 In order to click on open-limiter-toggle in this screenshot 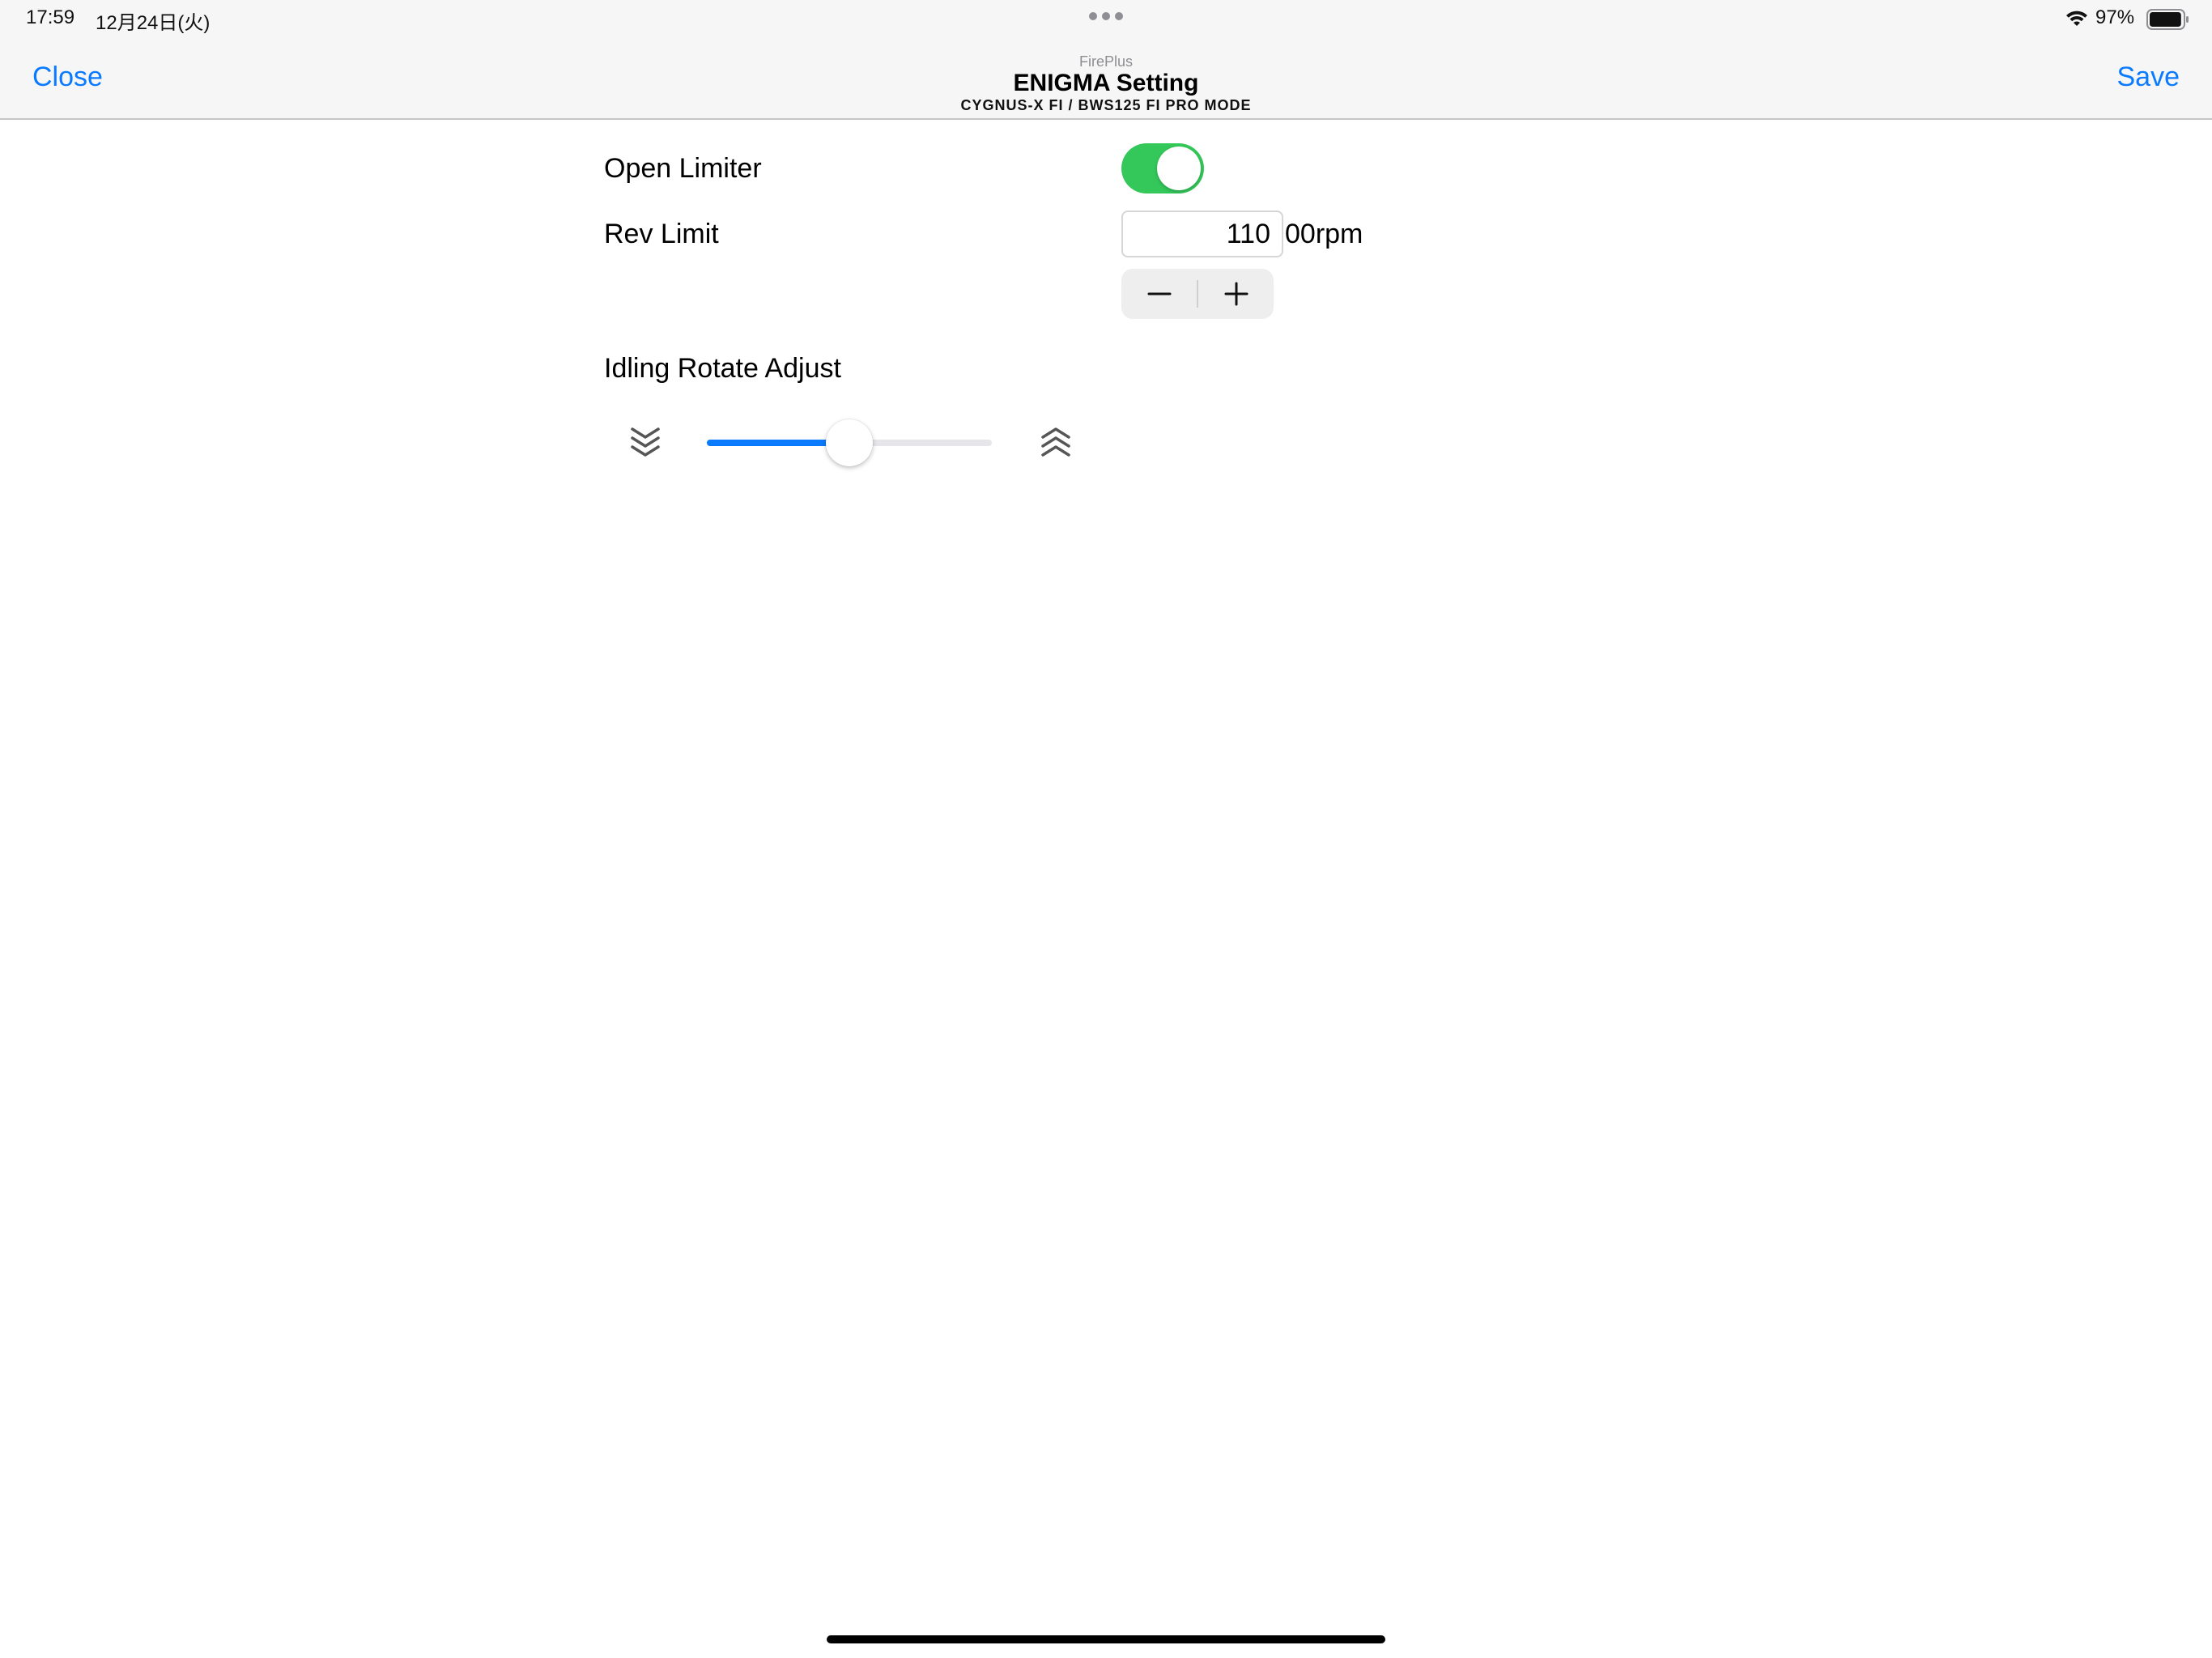, I will do `click(1162, 168)`.